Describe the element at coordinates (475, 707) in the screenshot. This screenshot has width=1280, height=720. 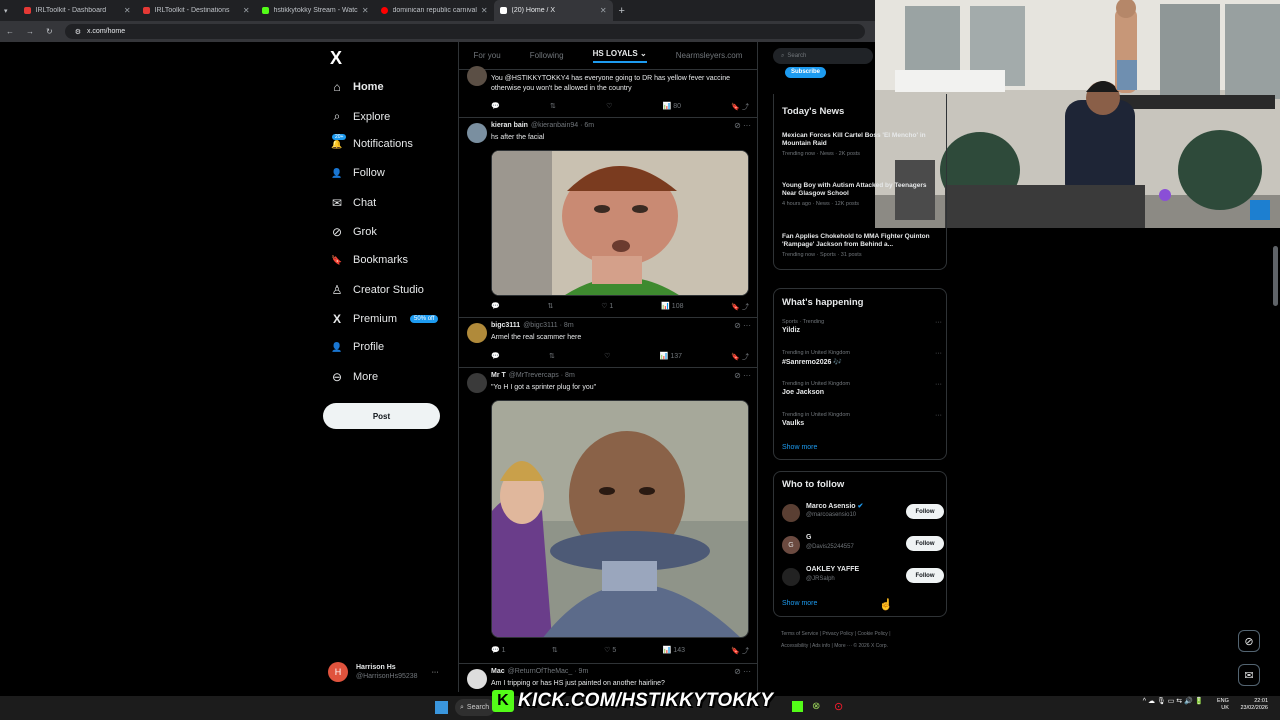
I see `taskbar-search: ⌕ Search` at that location.